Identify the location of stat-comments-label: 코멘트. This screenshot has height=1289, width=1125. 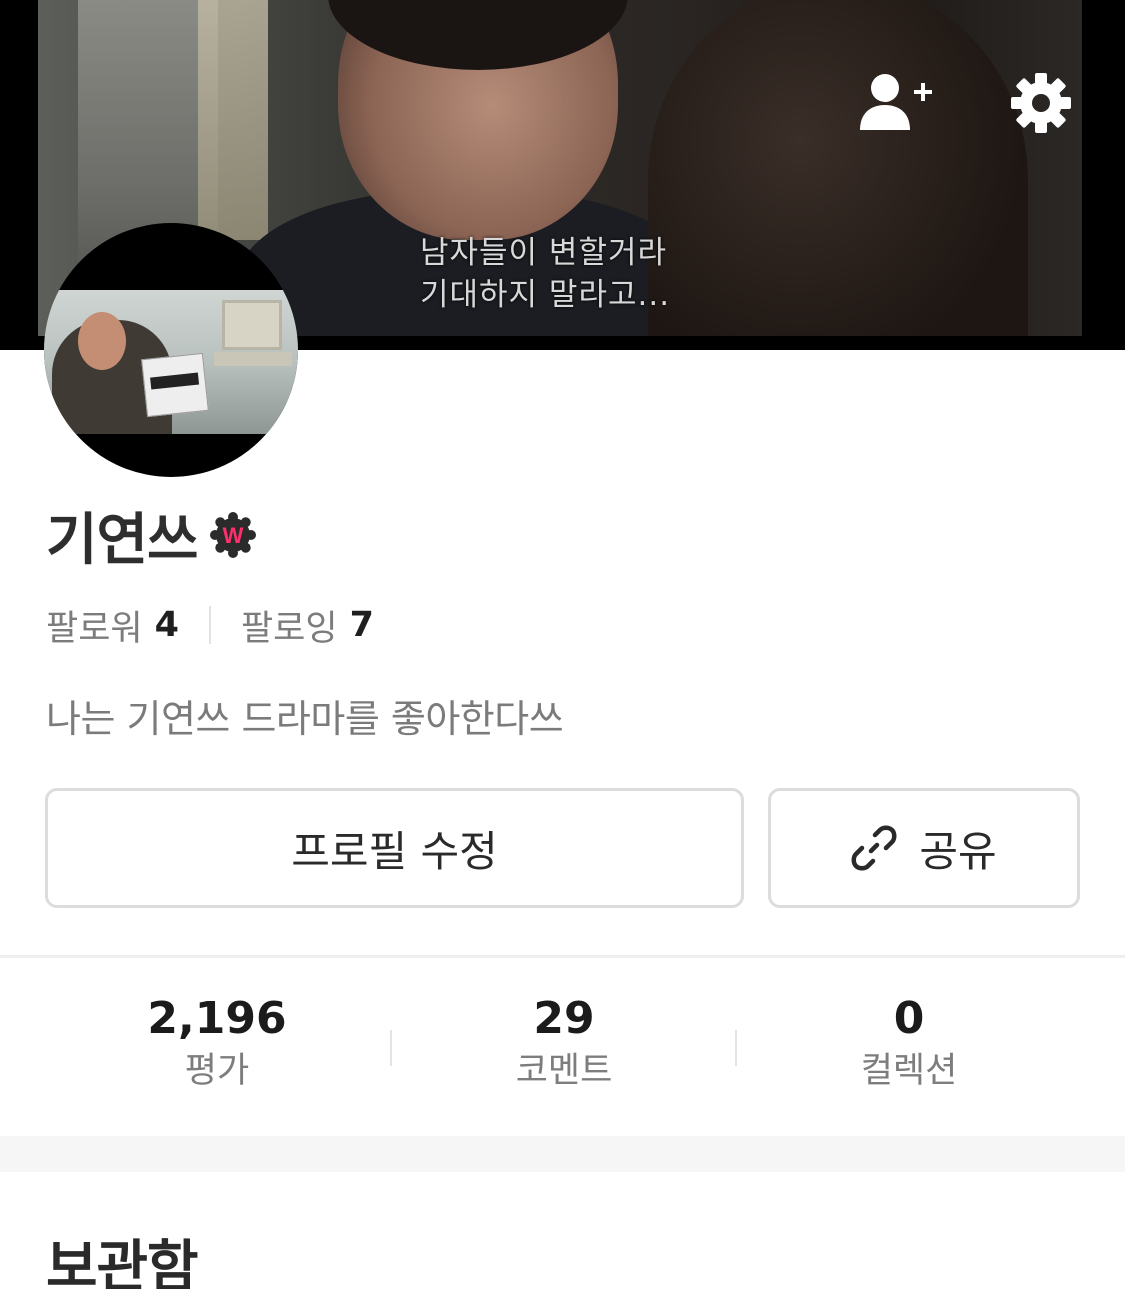
(564, 1071).